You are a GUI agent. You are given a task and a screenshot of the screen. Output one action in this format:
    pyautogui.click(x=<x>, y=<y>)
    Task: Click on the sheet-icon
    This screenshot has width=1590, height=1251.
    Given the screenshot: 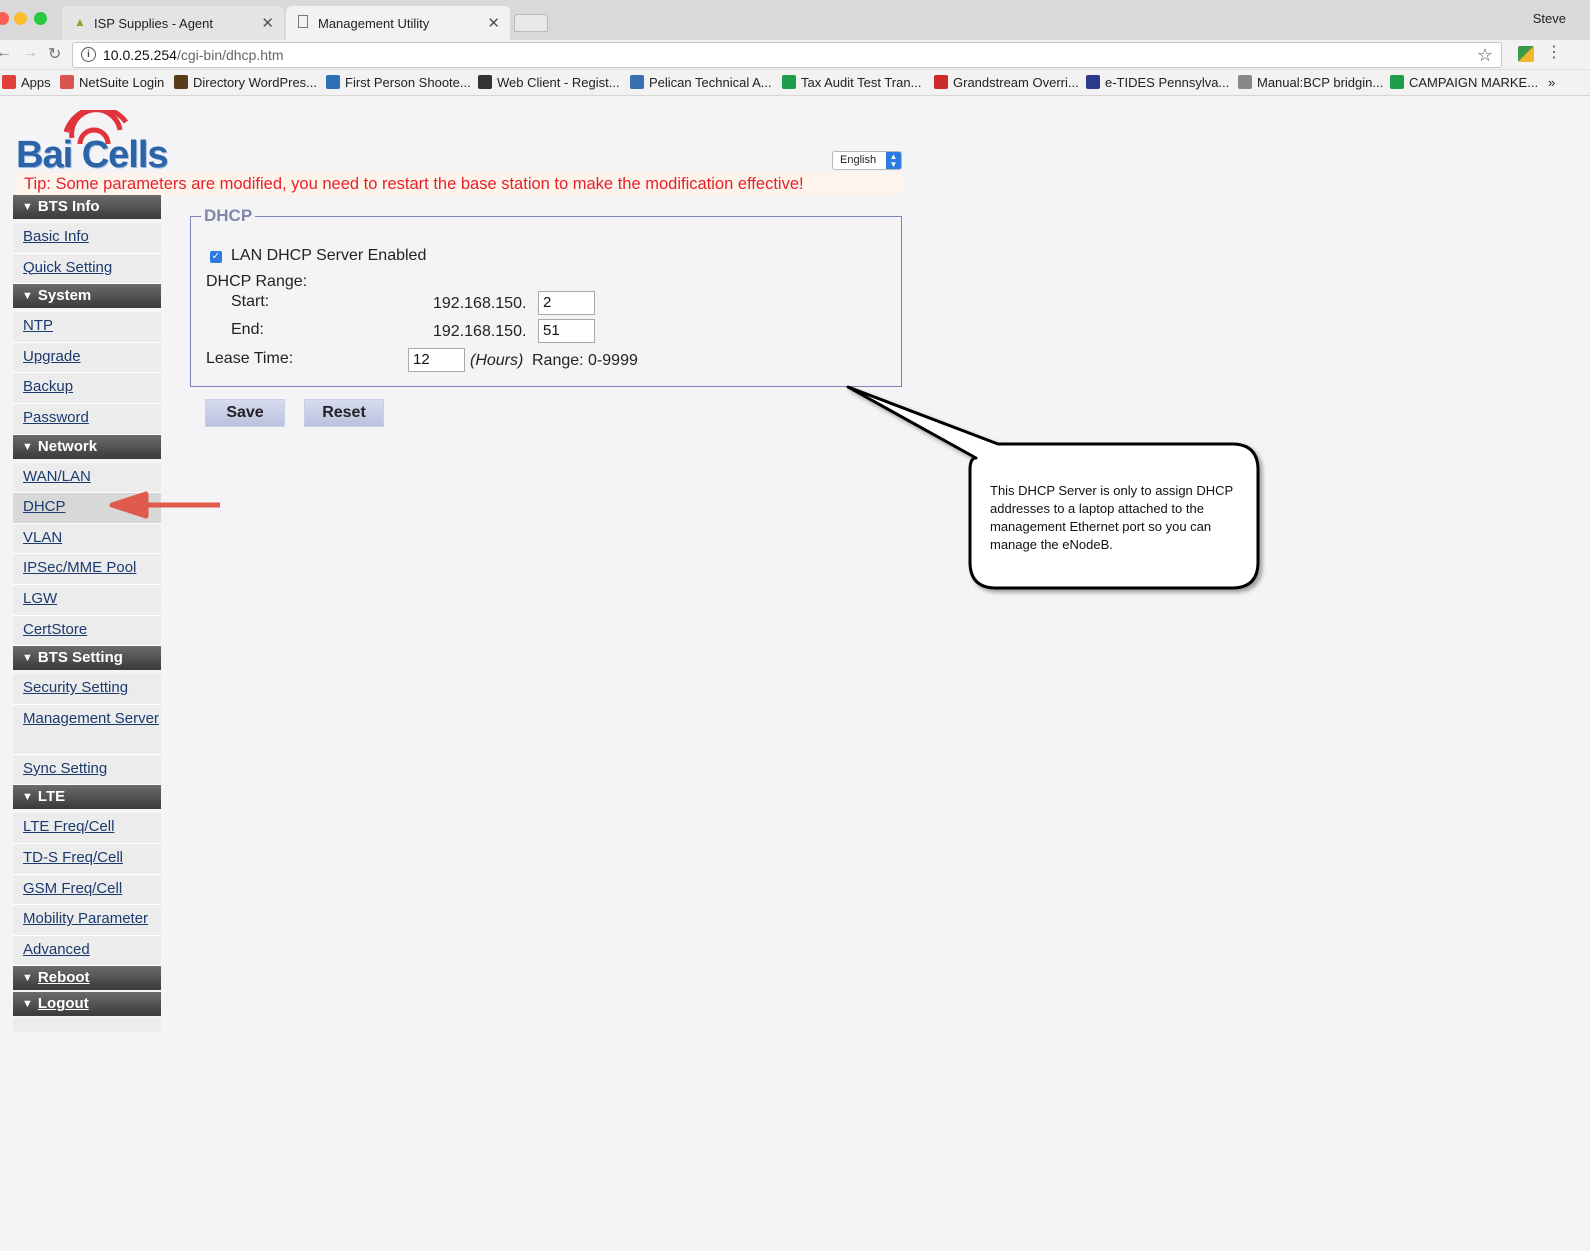 What is the action you would take?
    pyautogui.click(x=789, y=82)
    